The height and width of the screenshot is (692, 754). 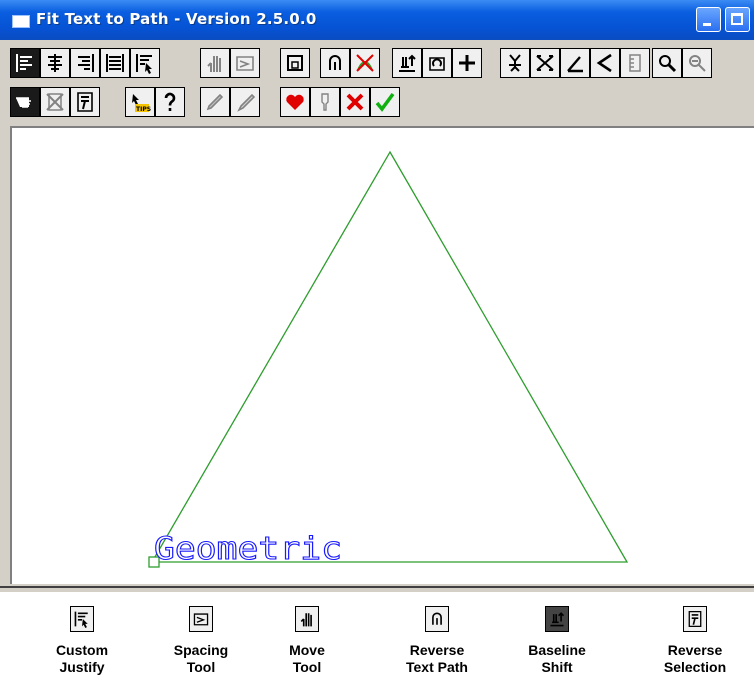 I want to click on zoom-icon, so click(x=668, y=64).